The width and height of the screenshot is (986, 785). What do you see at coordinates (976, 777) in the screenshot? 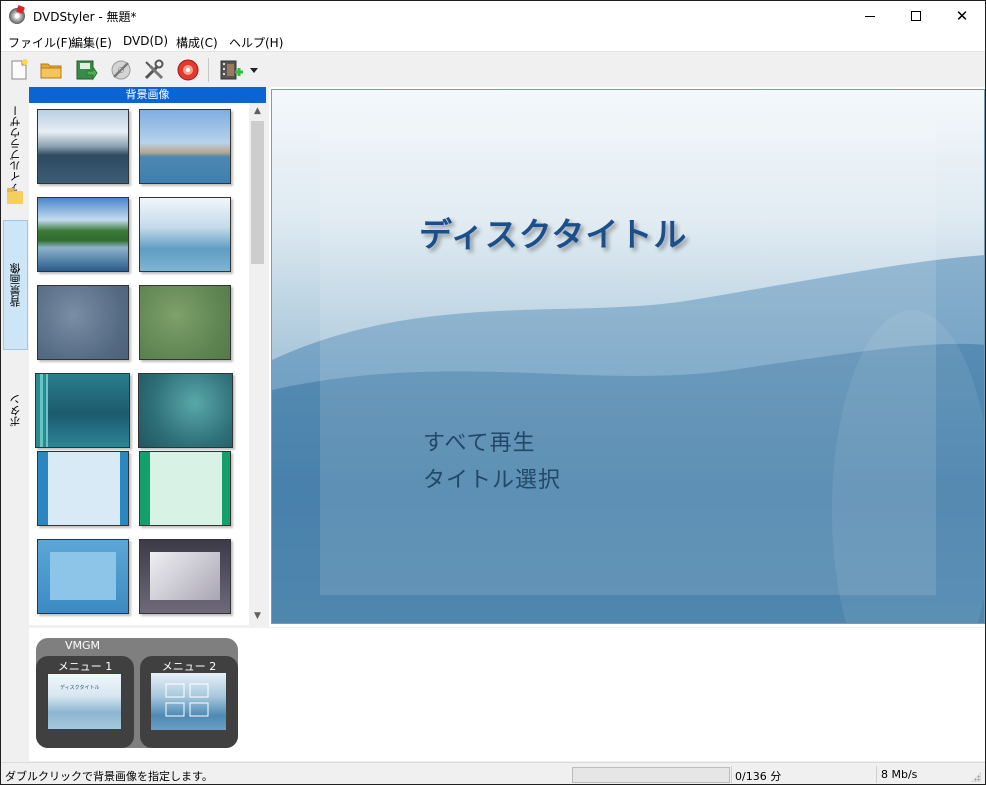
I see `resize-grip-icon` at bounding box center [976, 777].